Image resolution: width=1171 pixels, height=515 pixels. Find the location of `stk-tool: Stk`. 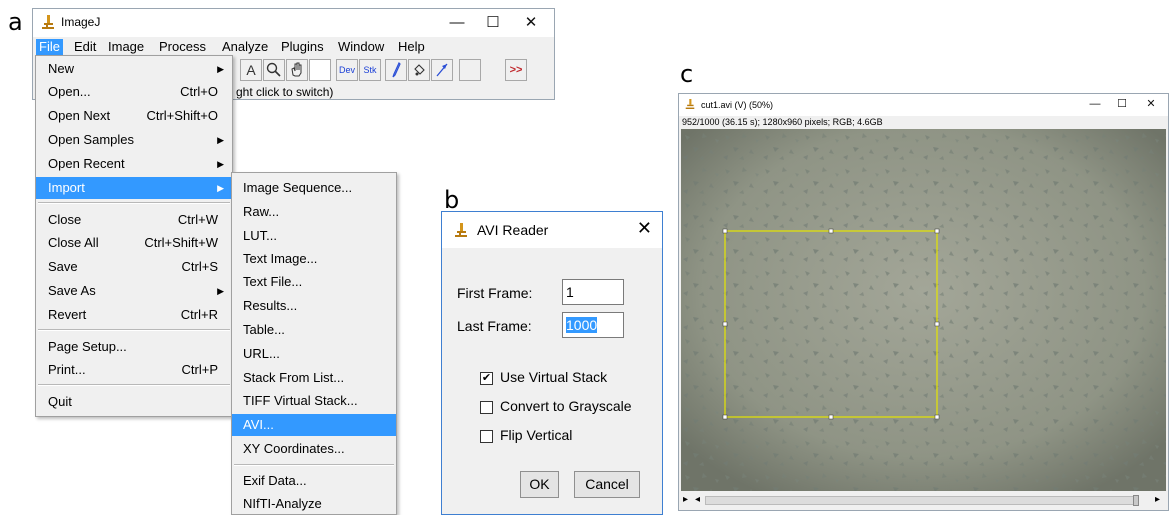

stk-tool: Stk is located at coordinates (370, 70).